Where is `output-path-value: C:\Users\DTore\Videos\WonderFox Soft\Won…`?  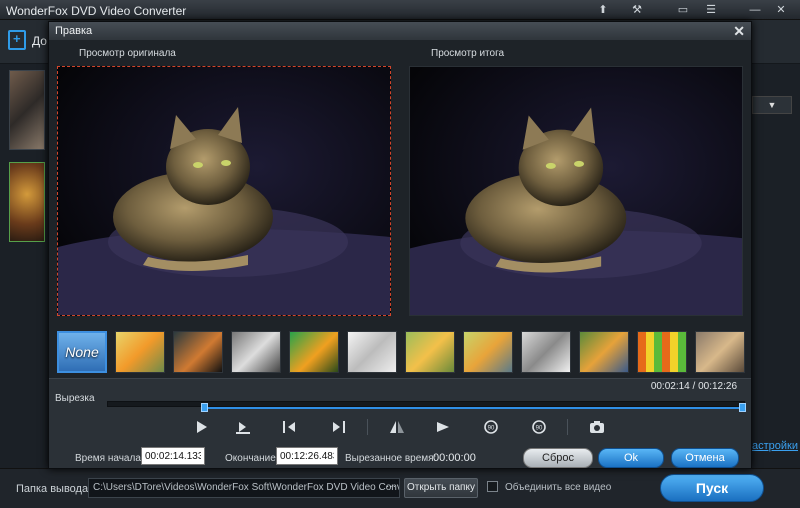
output-path-value: C:\Users\DTore\Videos\WonderFox Soft\Won… is located at coordinates (246, 487).